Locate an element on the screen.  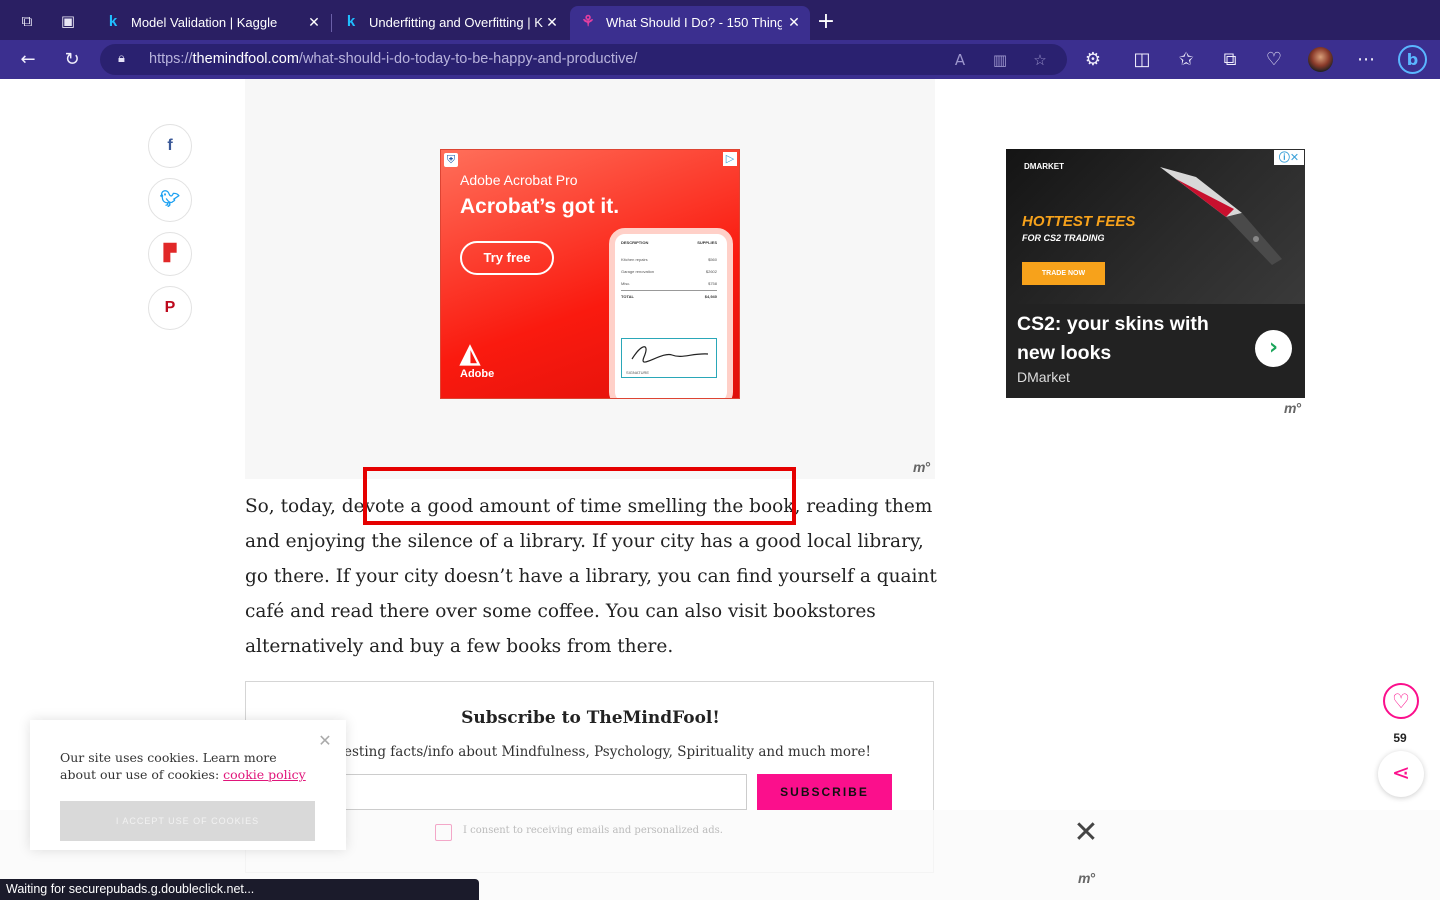
phone-header: DESCRIPTION SUPPLIES is located at coordinates (669, 242).